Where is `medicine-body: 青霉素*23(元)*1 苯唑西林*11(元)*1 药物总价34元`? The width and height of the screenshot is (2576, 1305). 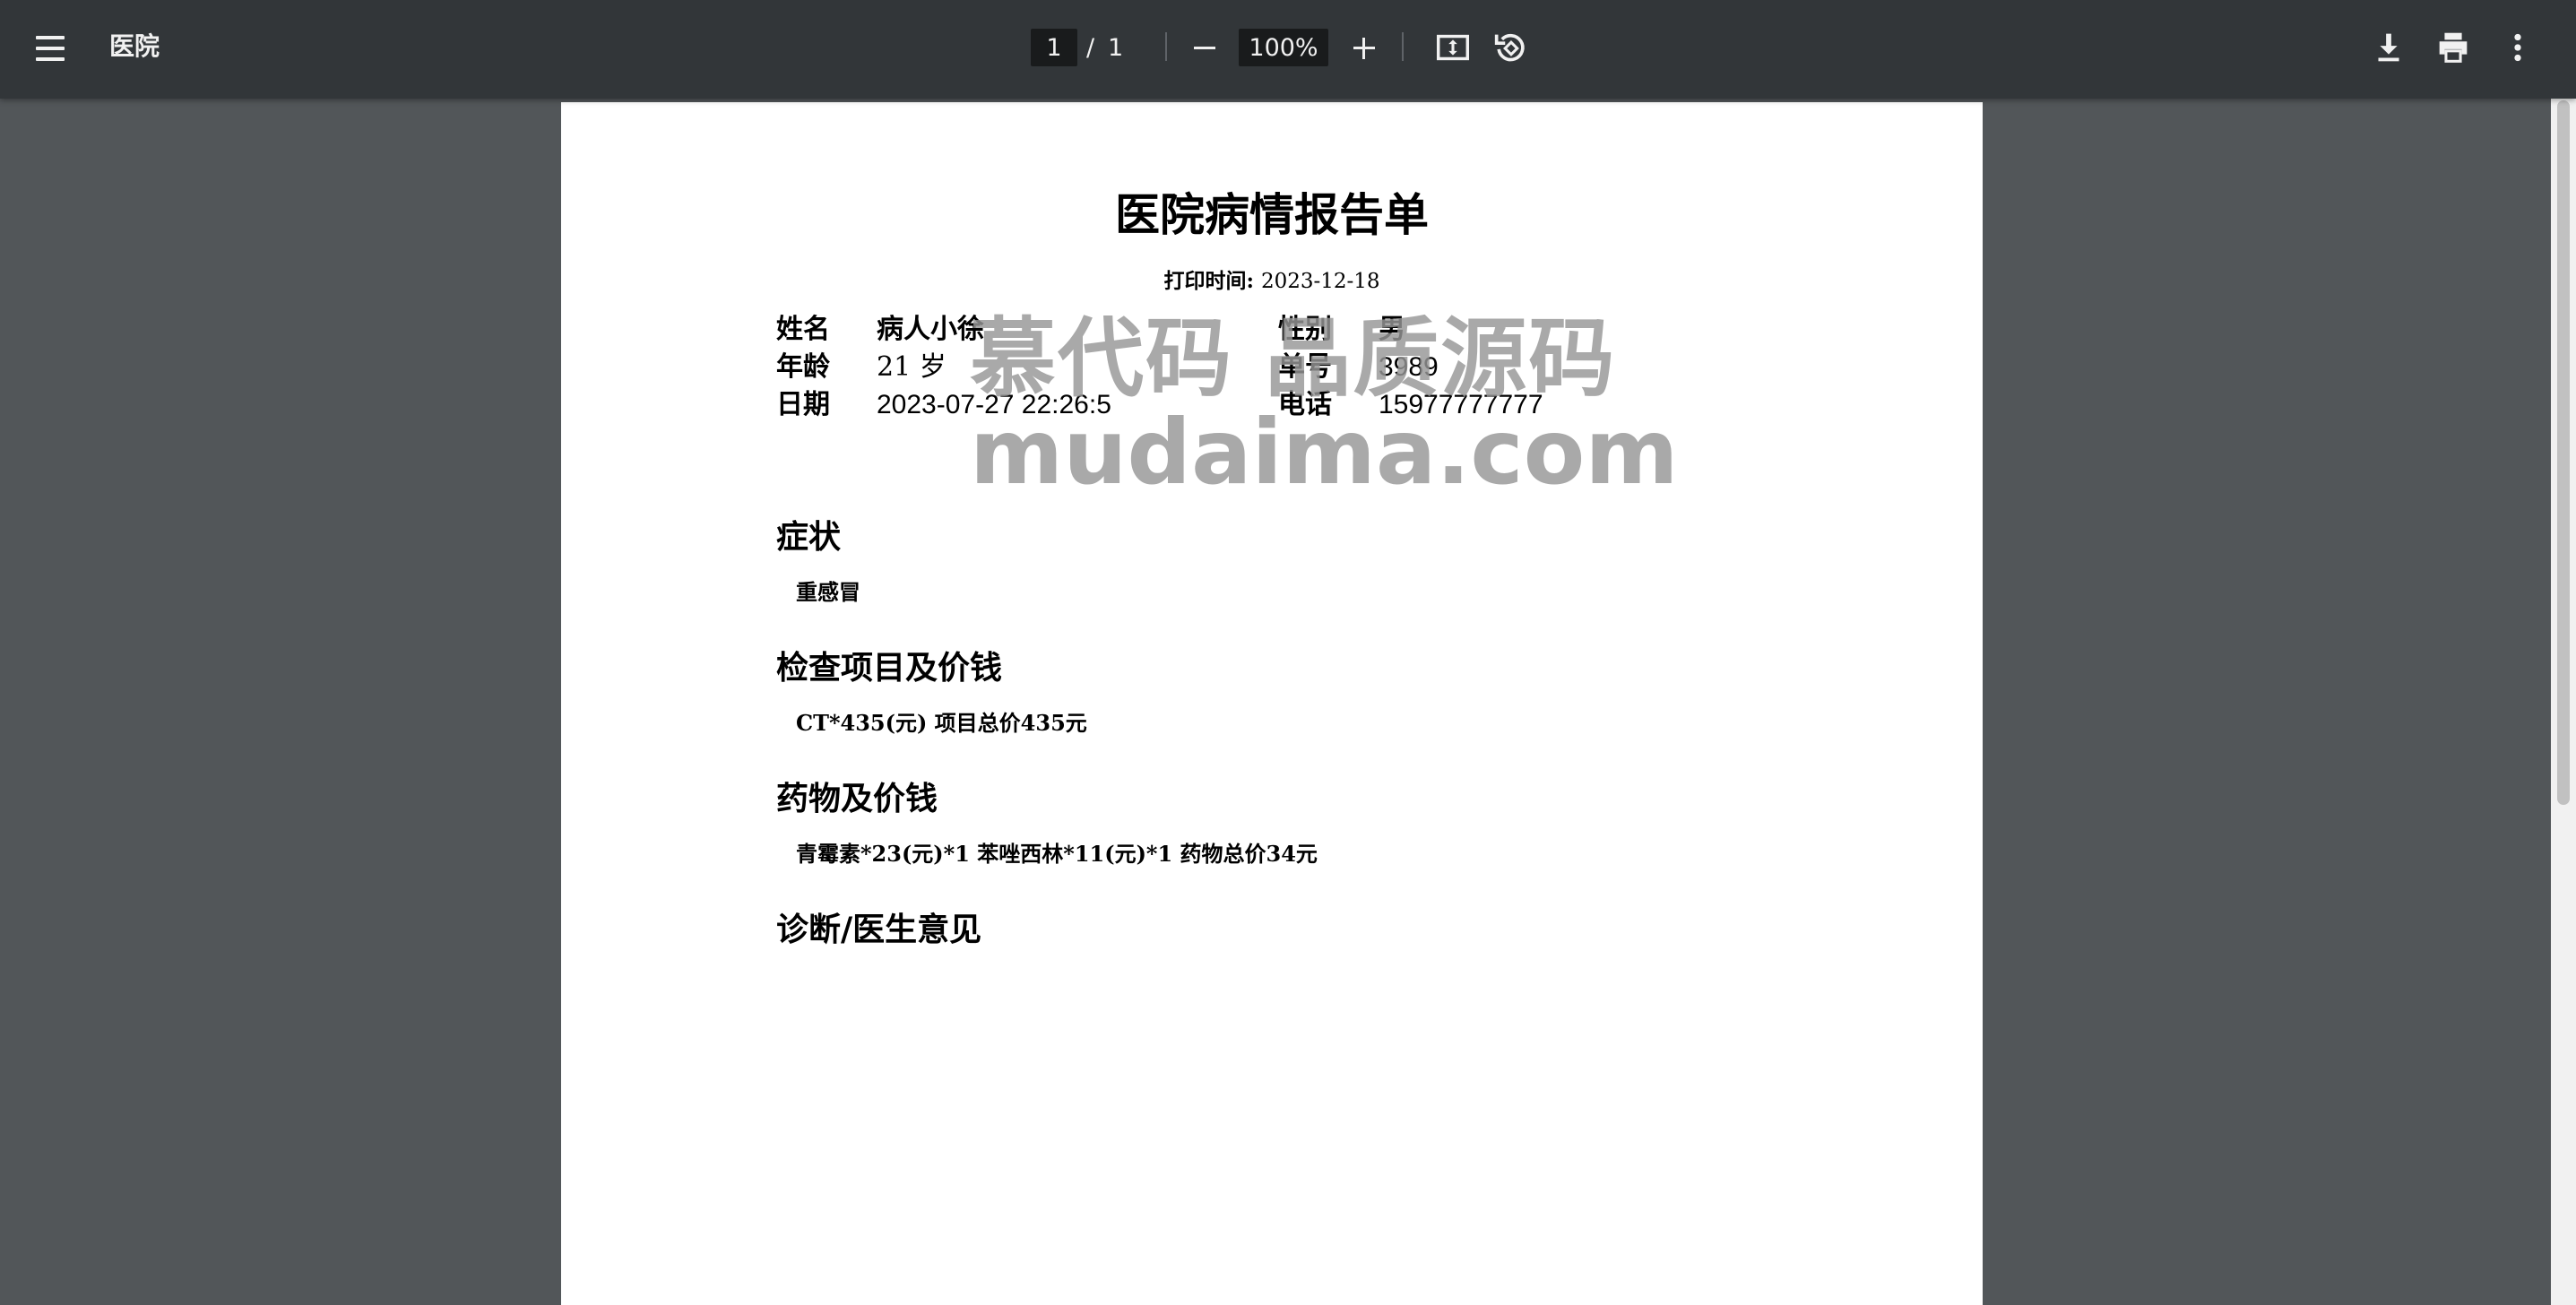
medicine-body: 青霉素*23(元)*1 苯唑西林*11(元)*1 药物总价34元 is located at coordinates (1057, 854).